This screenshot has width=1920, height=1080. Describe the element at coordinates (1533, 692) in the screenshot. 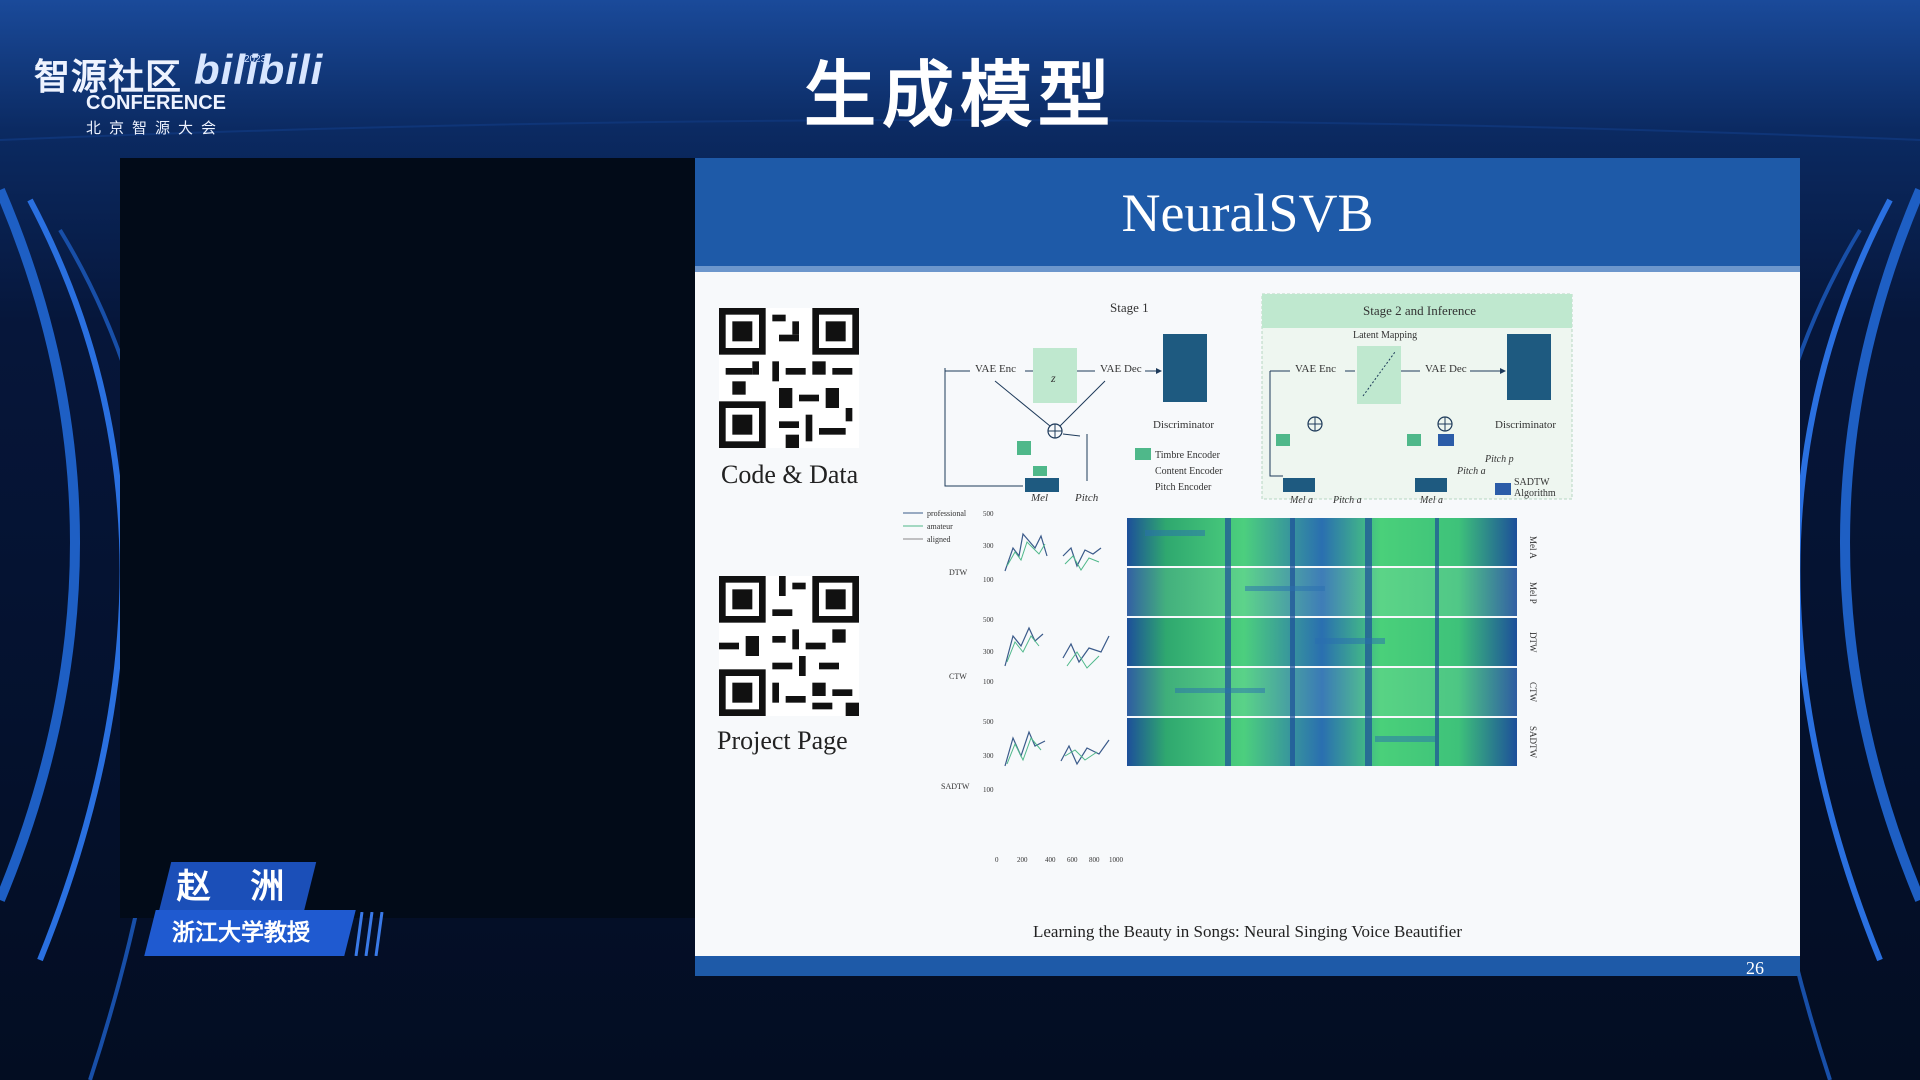

I see `spec-row-label: CTW` at that location.